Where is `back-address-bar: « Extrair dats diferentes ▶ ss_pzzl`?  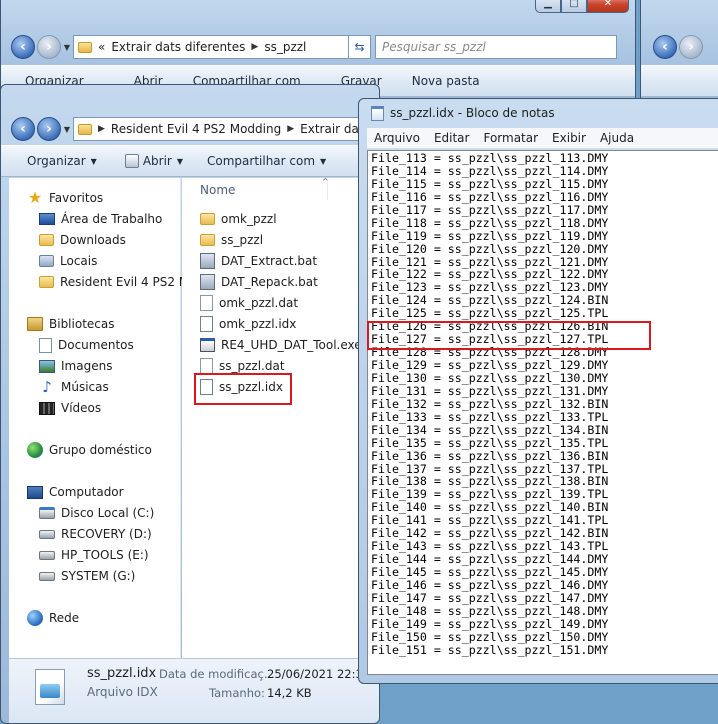 back-address-bar: « Extrair dats diferentes ▶ ss_pzzl is located at coordinates (211, 47).